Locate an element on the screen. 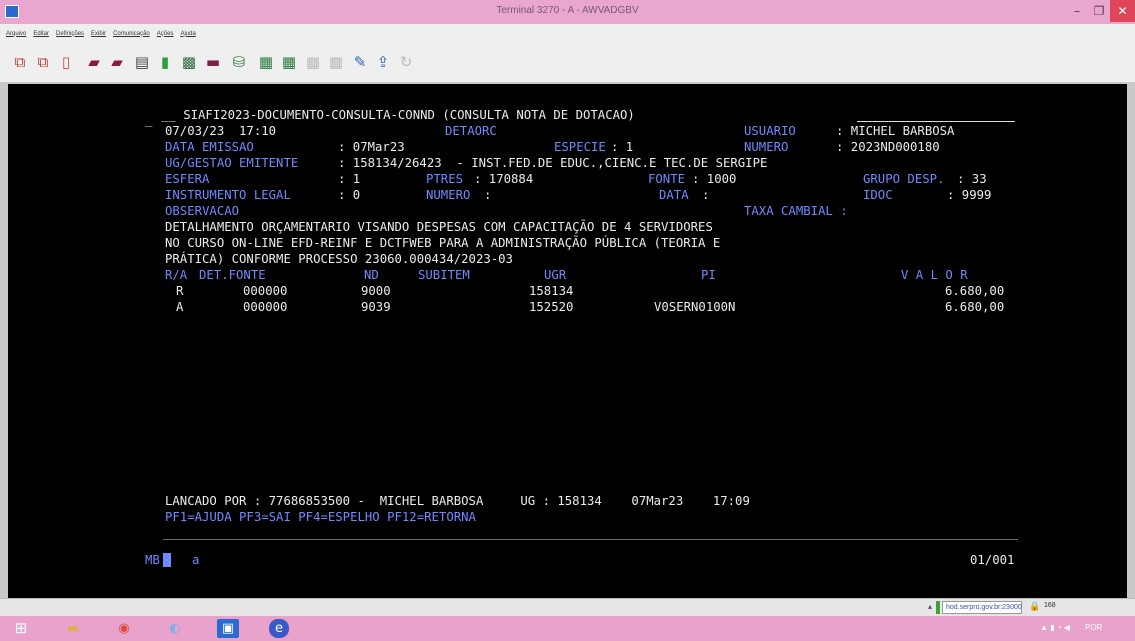  macro-icon: ▩ is located at coordinates (189, 62).